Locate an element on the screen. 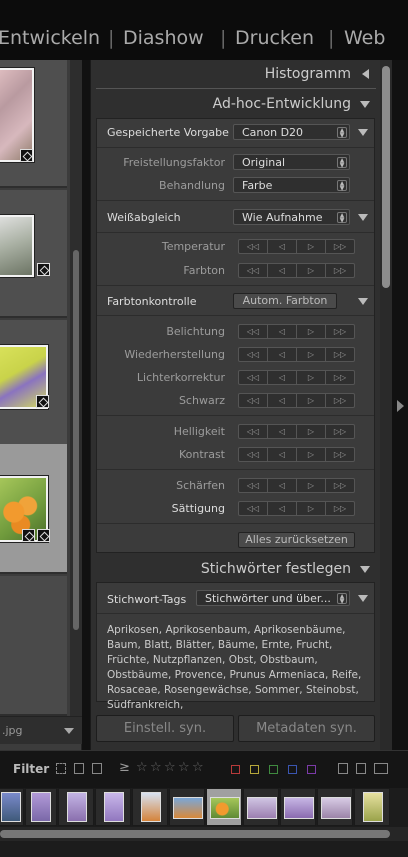 The width and height of the screenshot is (408, 857). blacks-stepper: ◁◁ ◁ ▷ ▷▷ is located at coordinates (296, 400).